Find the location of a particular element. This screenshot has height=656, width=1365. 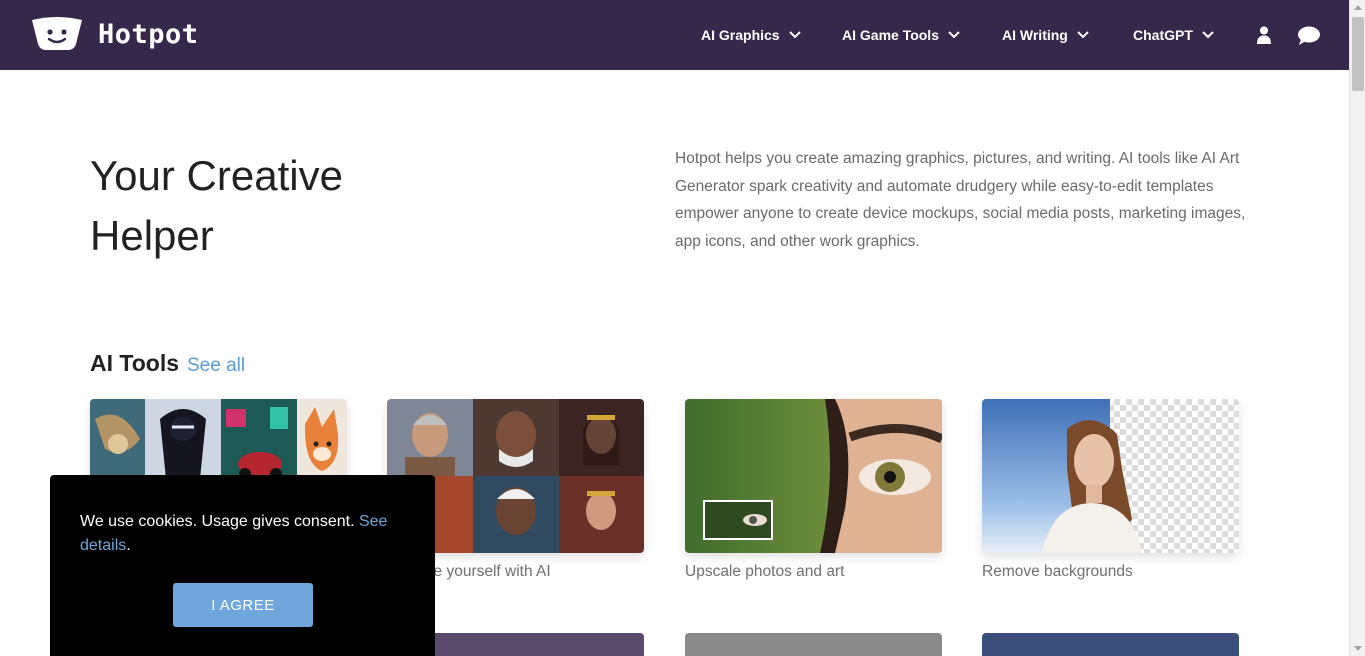

agree-button: I AGREE is located at coordinates (243, 605).